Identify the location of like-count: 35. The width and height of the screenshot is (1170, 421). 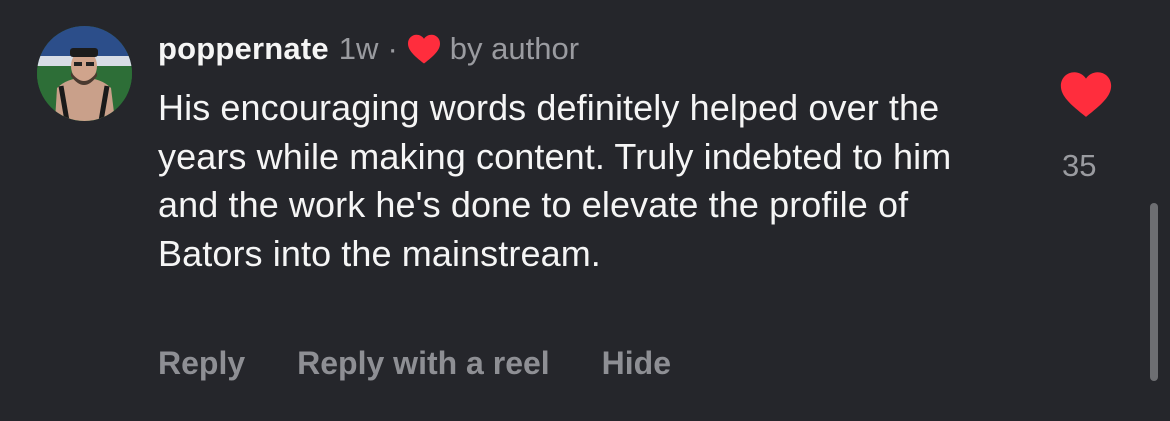
(1079, 165).